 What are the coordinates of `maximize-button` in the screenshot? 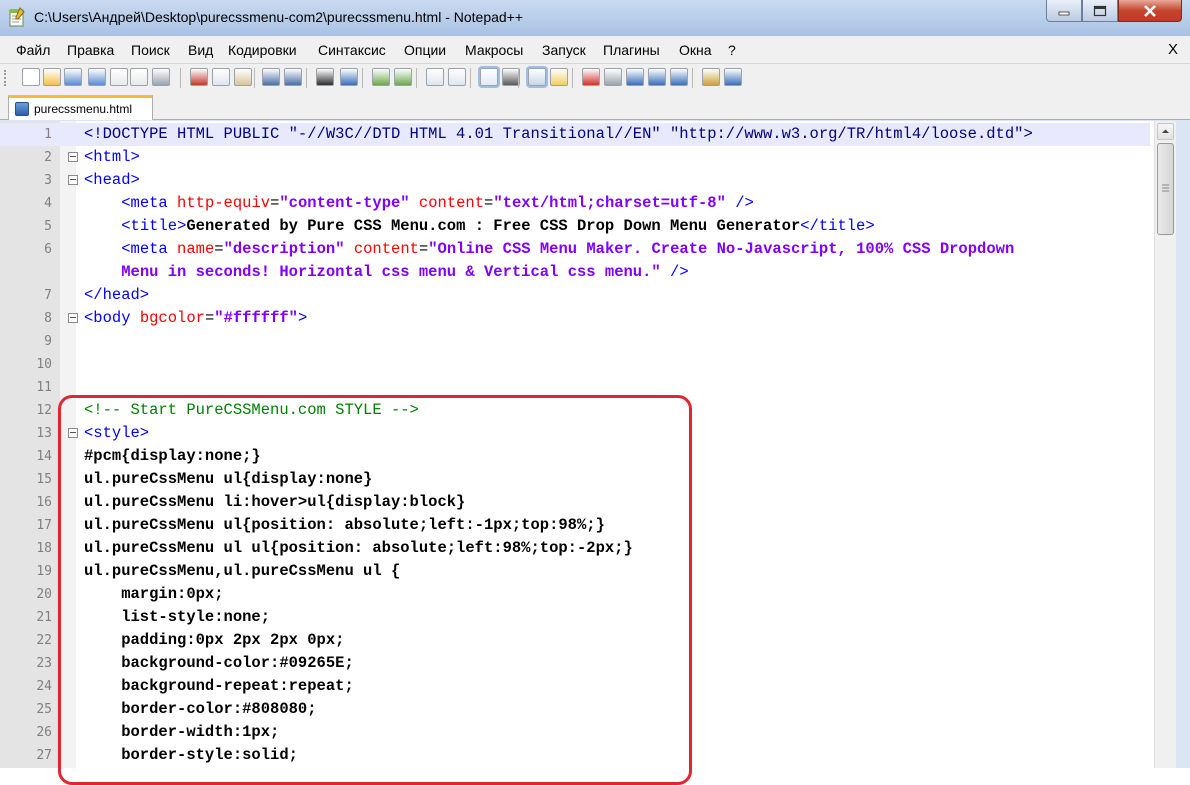 It's located at (1100, 11).